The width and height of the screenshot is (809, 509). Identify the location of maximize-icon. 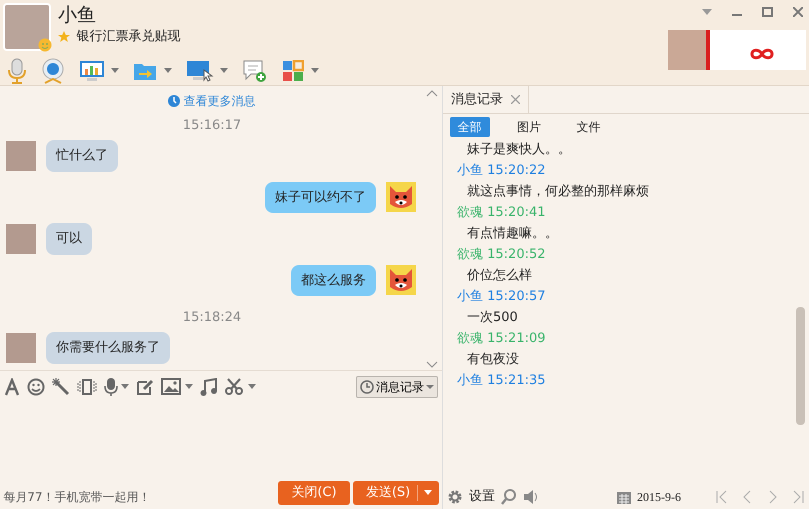
(767, 11).